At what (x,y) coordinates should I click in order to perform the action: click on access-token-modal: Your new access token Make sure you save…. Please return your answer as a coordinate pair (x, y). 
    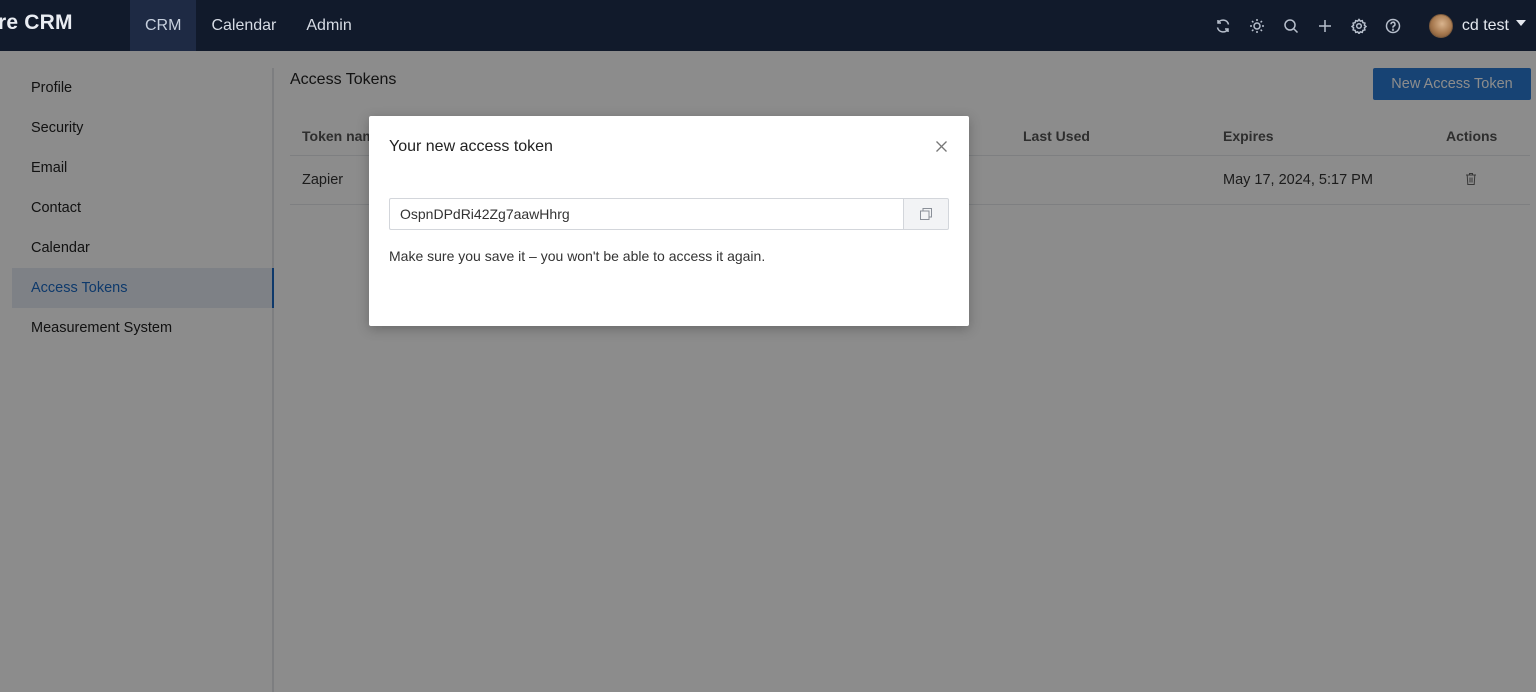
    Looking at the image, I should click on (669, 221).